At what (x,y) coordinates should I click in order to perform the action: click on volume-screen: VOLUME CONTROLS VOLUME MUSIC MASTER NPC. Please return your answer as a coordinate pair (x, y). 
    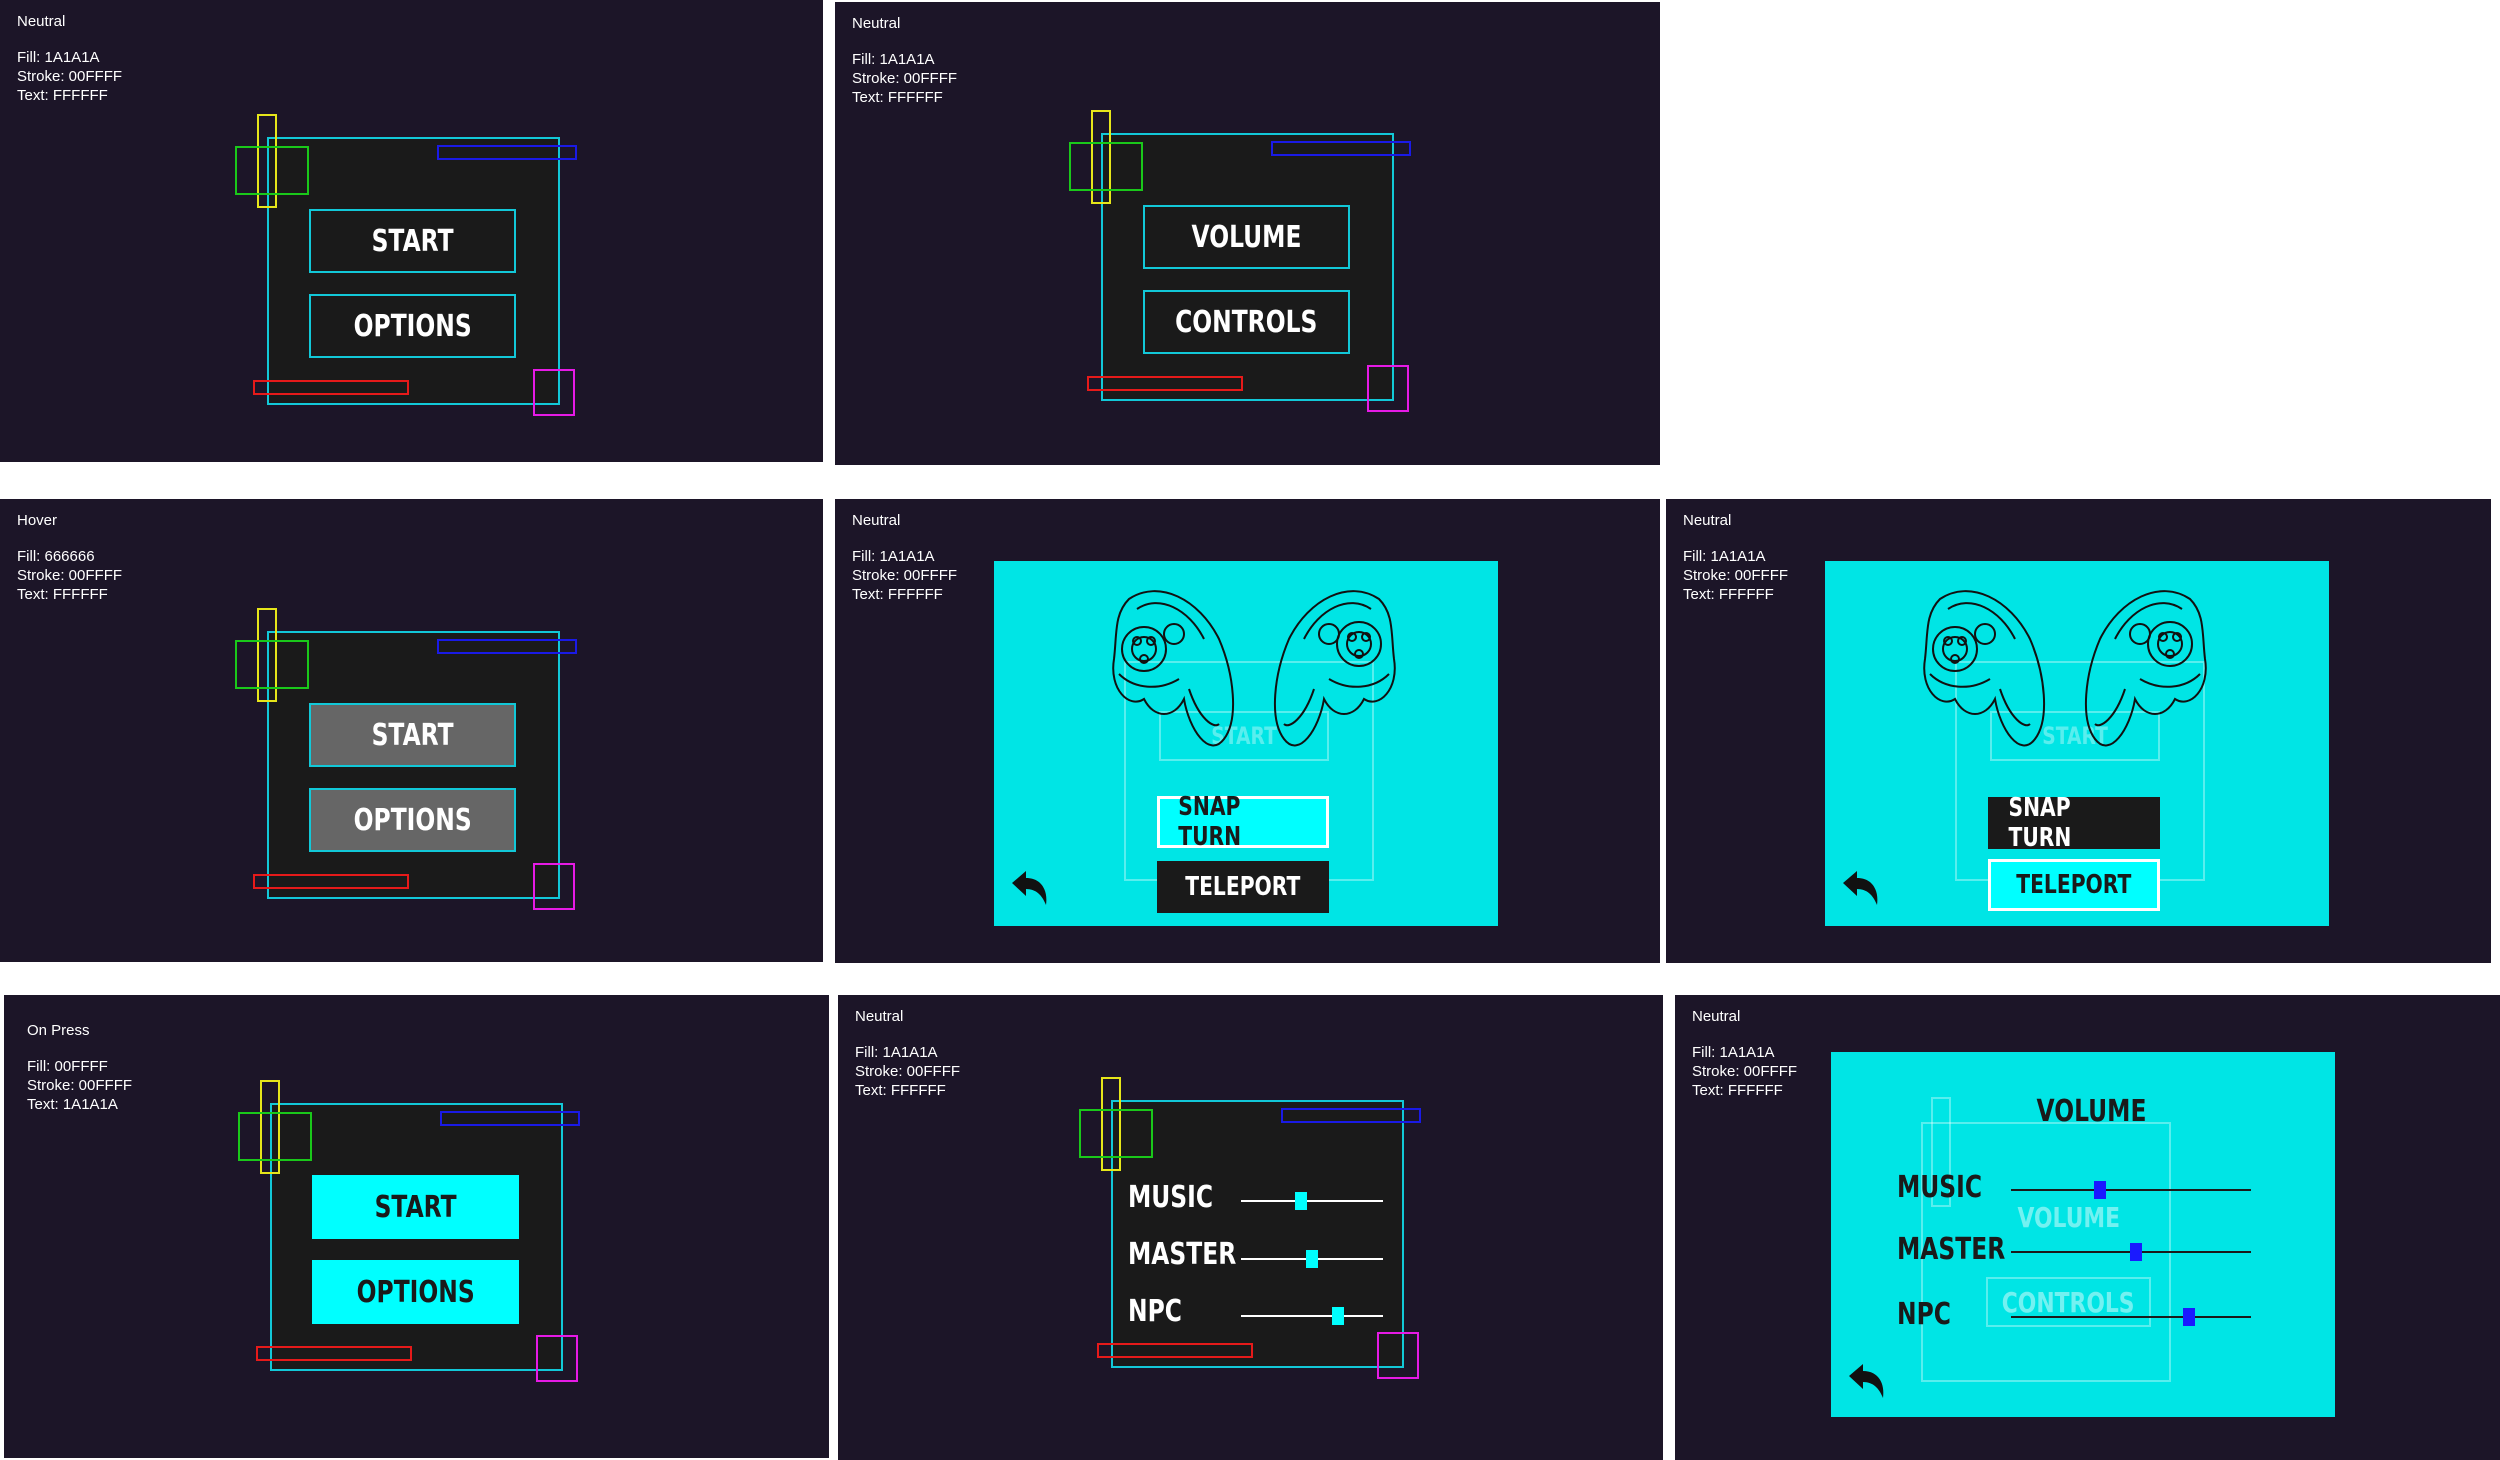
    Looking at the image, I should click on (2083, 1234).